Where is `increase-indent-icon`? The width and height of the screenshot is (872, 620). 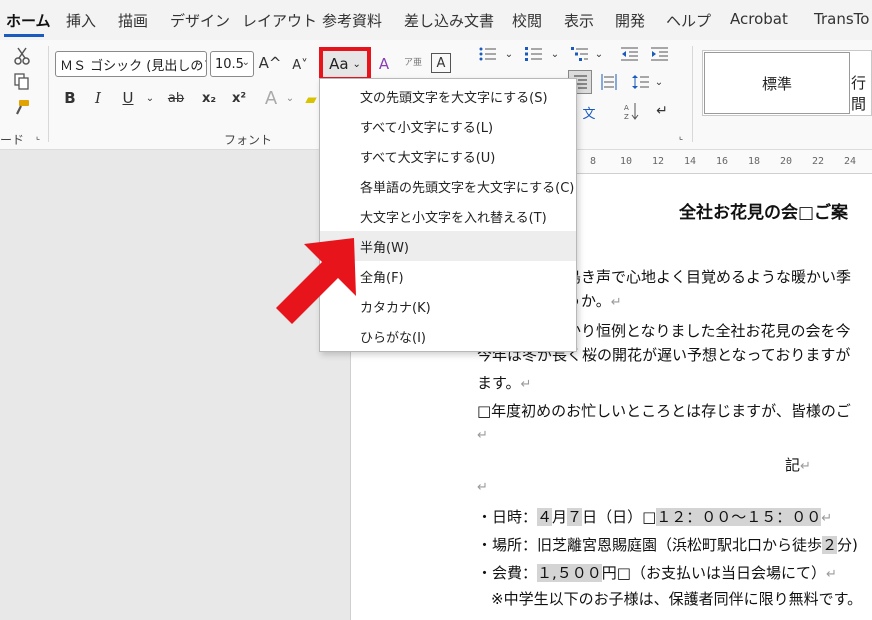
increase-indent-icon is located at coordinates (660, 54).